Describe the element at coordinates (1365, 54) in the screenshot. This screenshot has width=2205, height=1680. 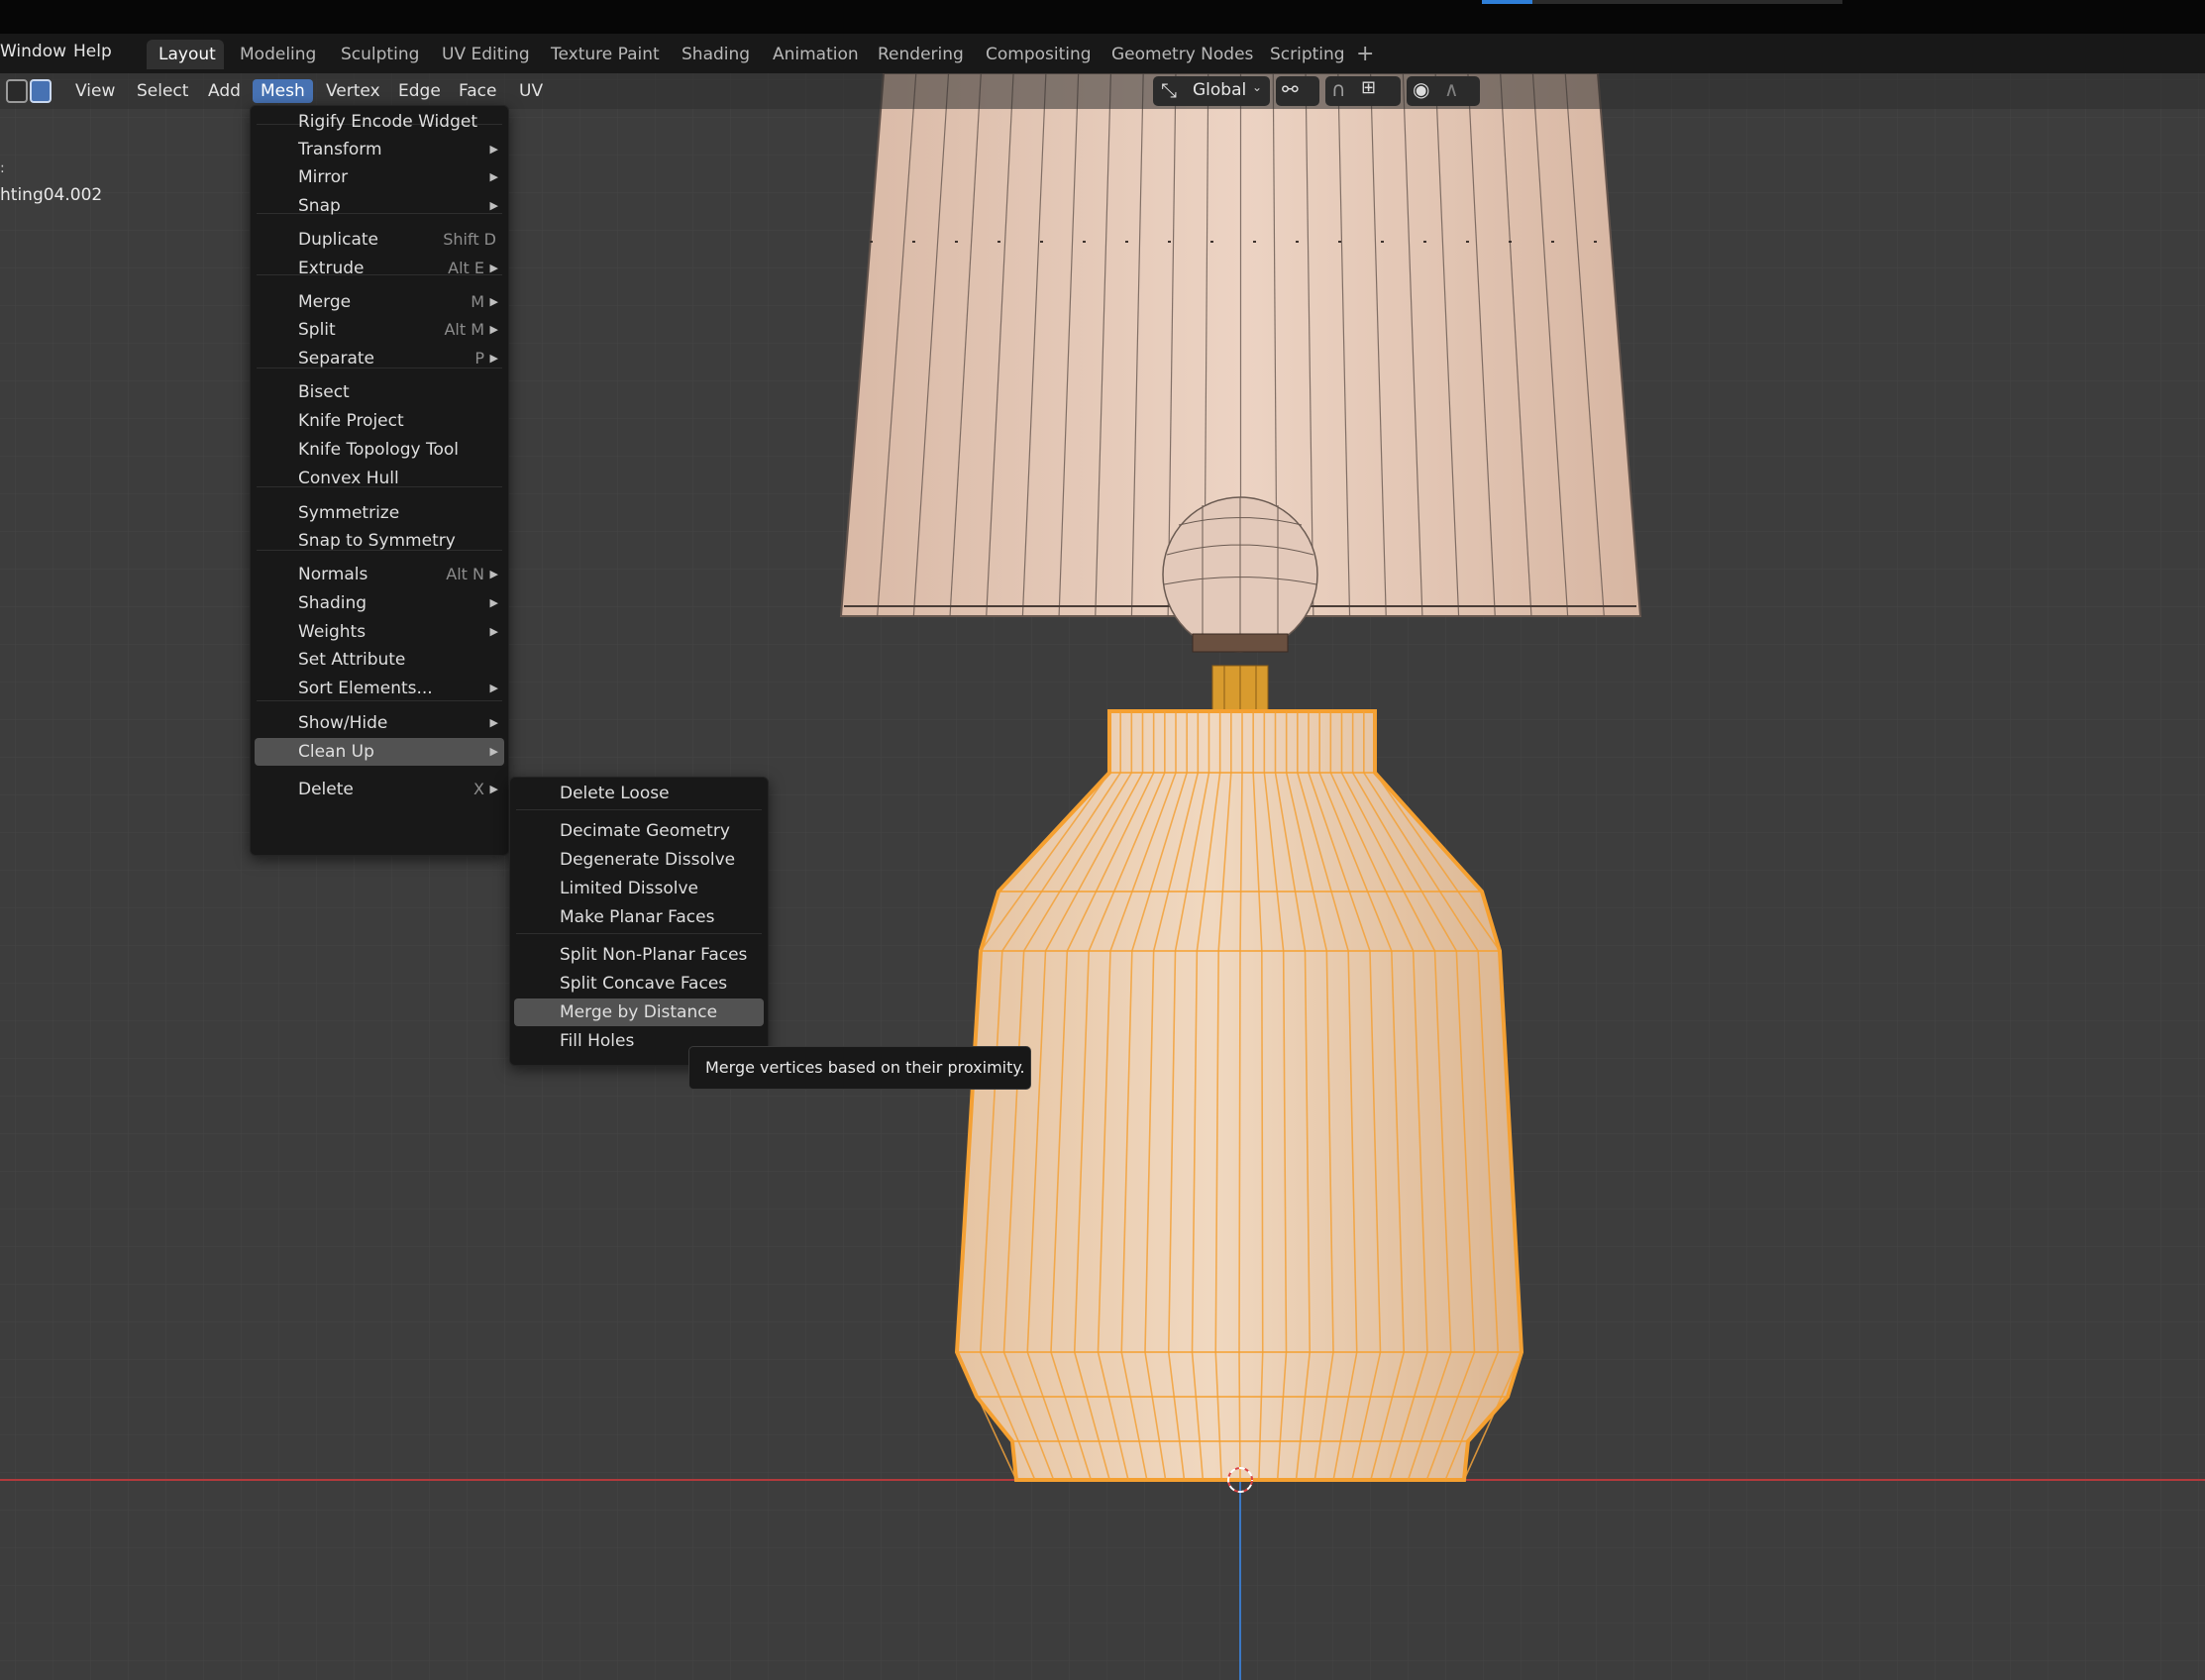
I see `plus-icon: +` at that location.